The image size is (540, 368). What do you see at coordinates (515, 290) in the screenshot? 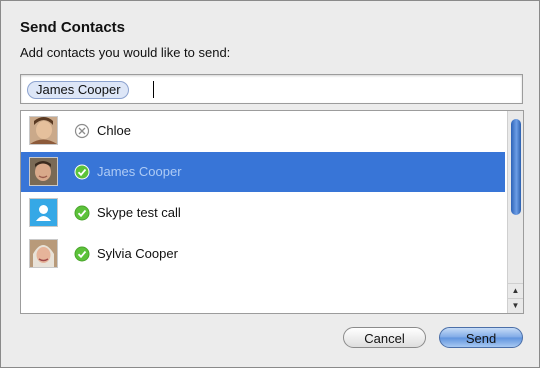
I see `scroll-up-arrow-icon: ▲` at bounding box center [515, 290].